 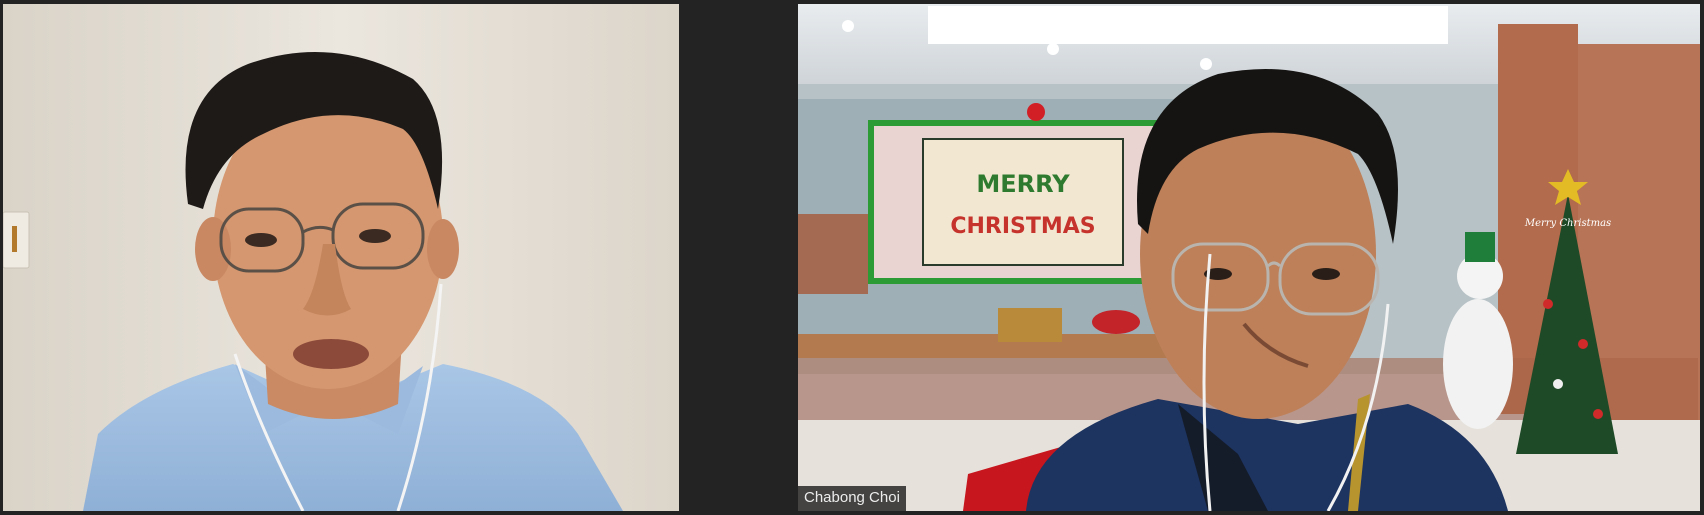 I want to click on tree-topper-text: Merry Christmas, so click(x=1567, y=223).